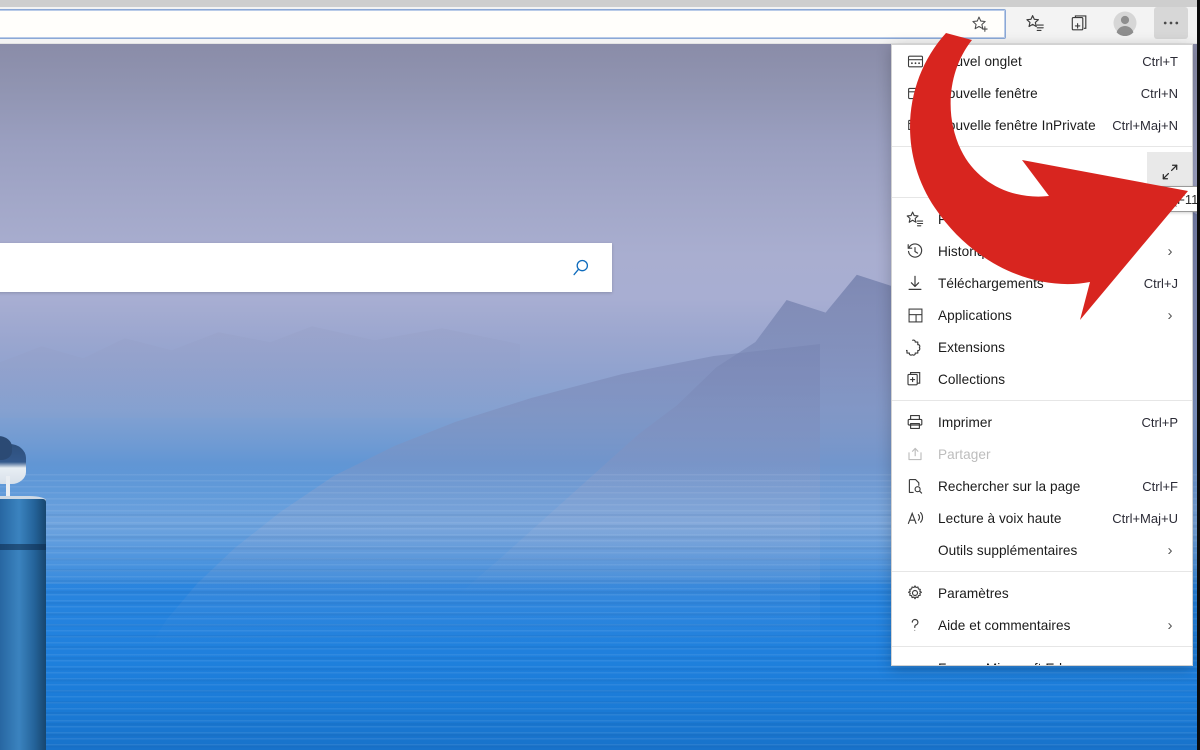 The height and width of the screenshot is (750, 1200). What do you see at coordinates (964, 454) in the screenshot?
I see `menu-item-label: Partager` at bounding box center [964, 454].